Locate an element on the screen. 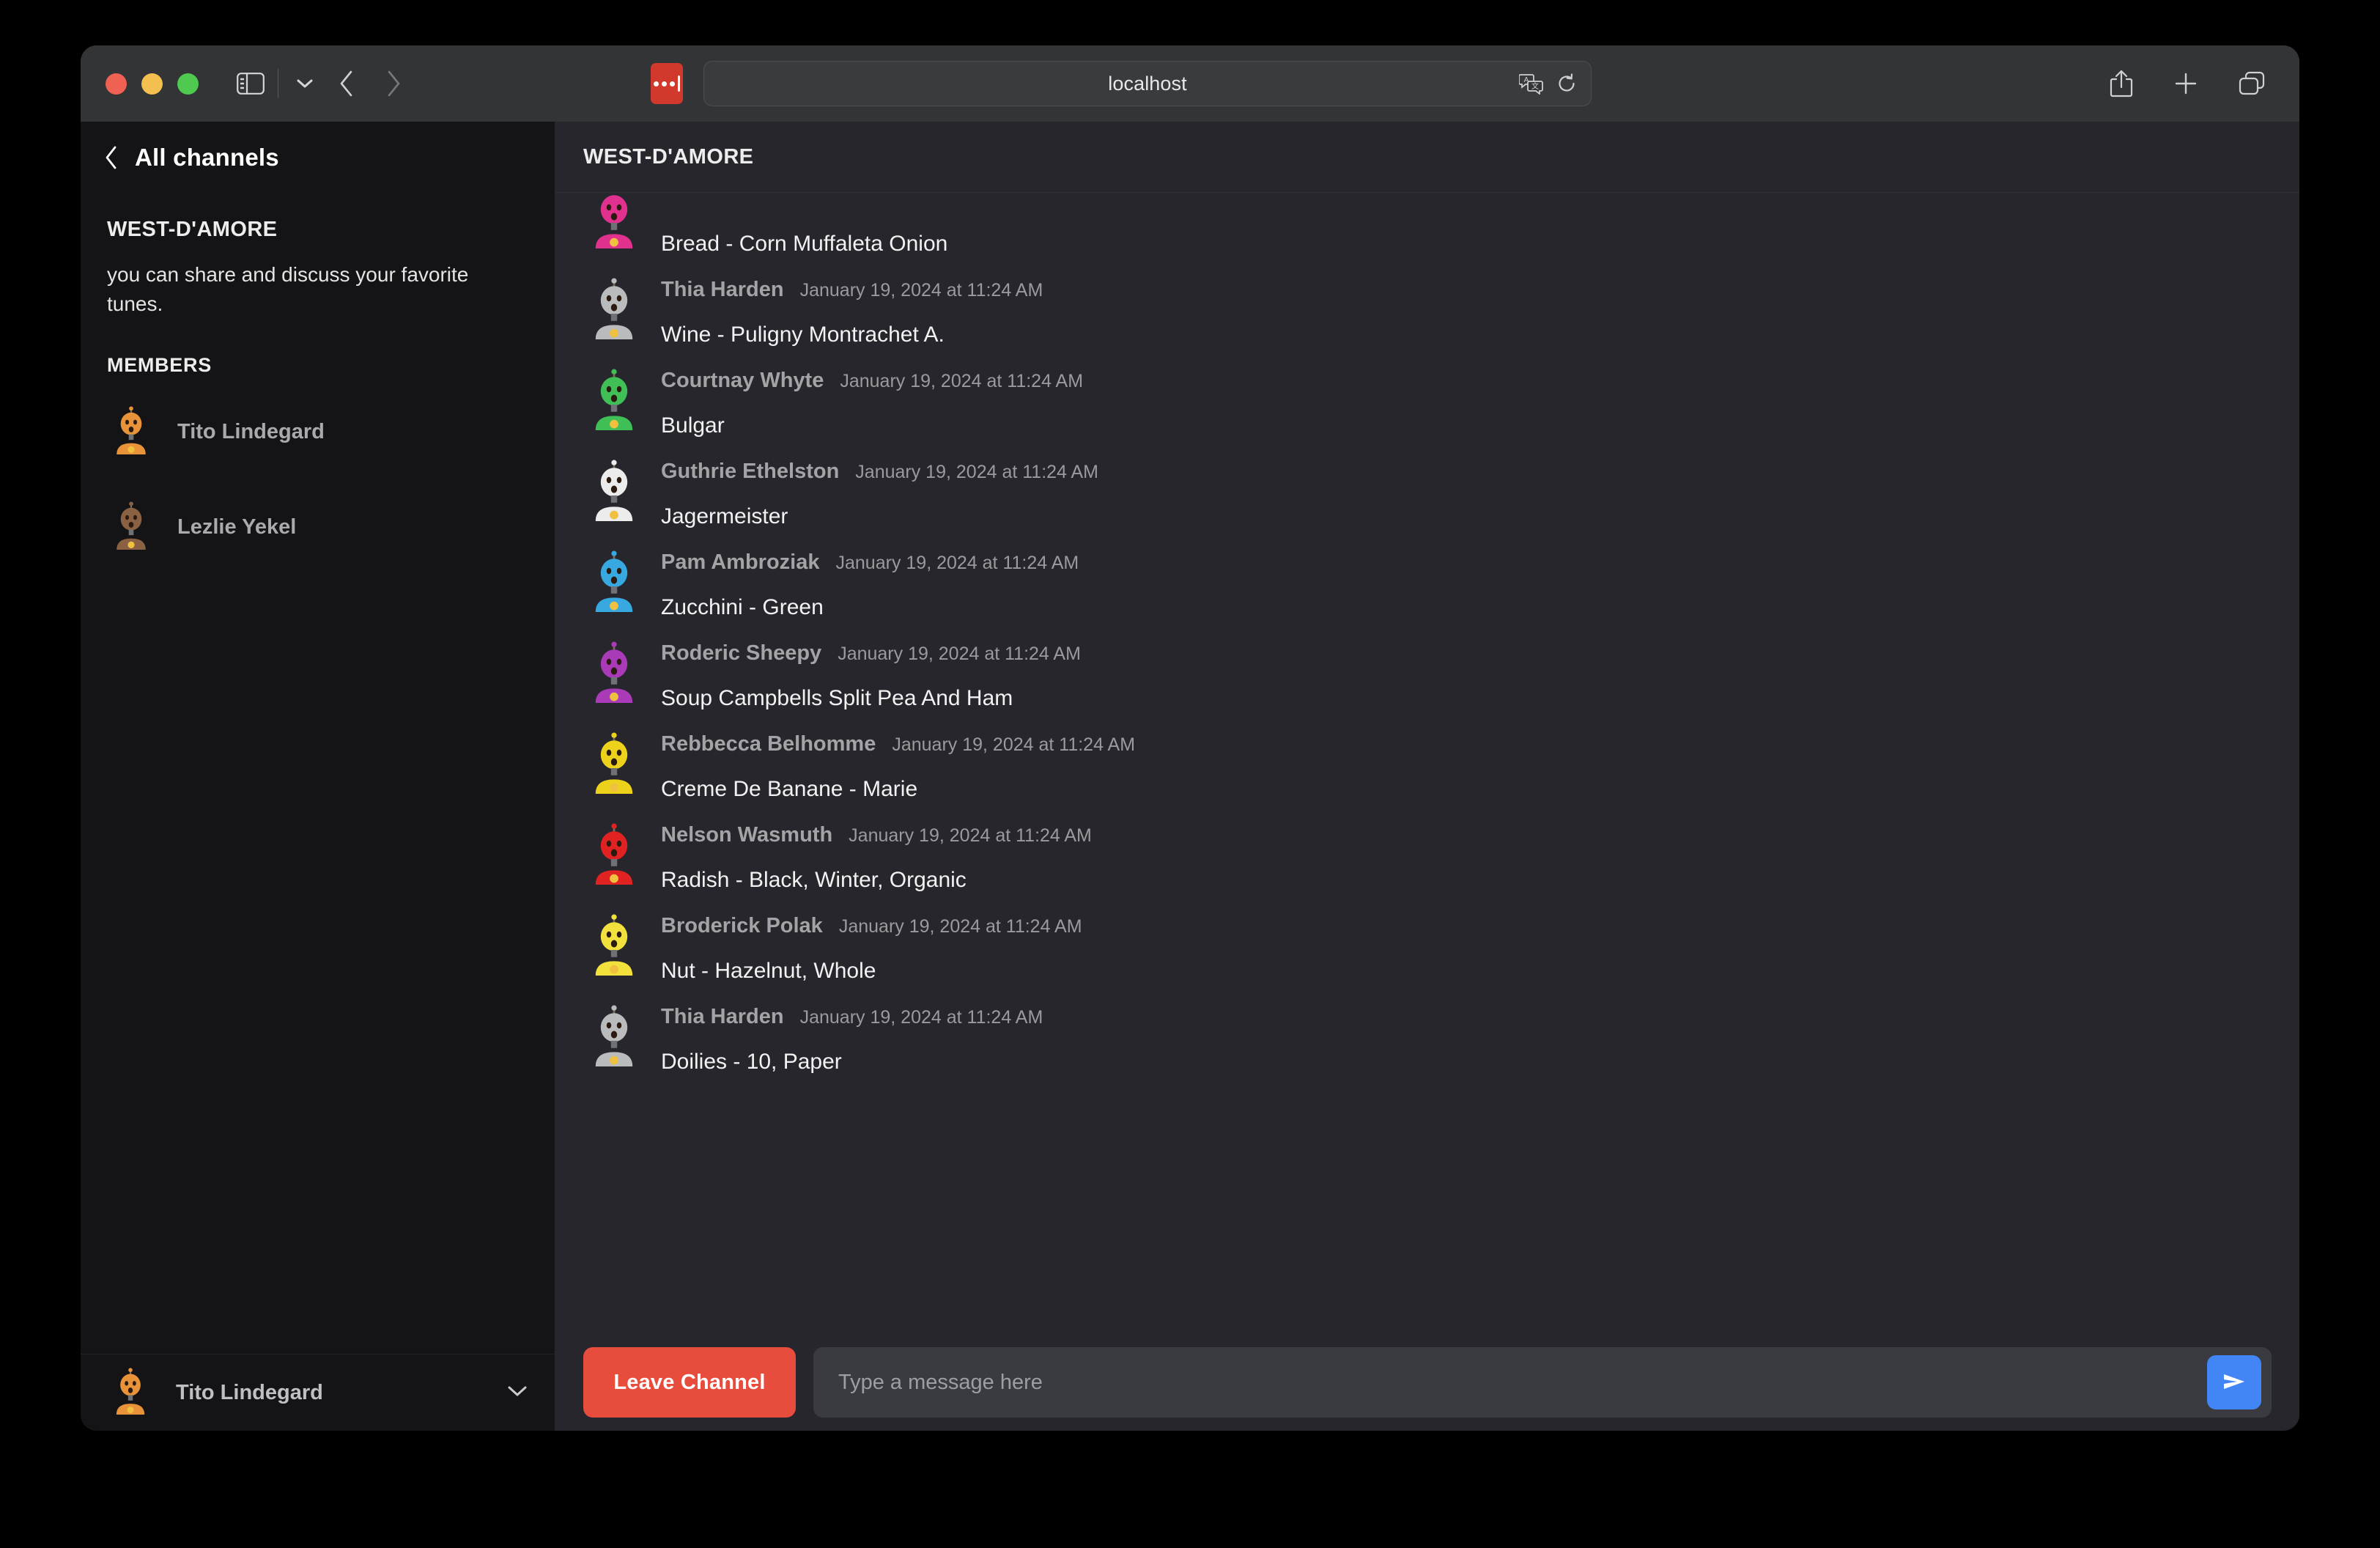 This screenshot has height=1548, width=2380. message-row: Bread - Corn Muffaleta Onion is located at coordinates (1427, 225).